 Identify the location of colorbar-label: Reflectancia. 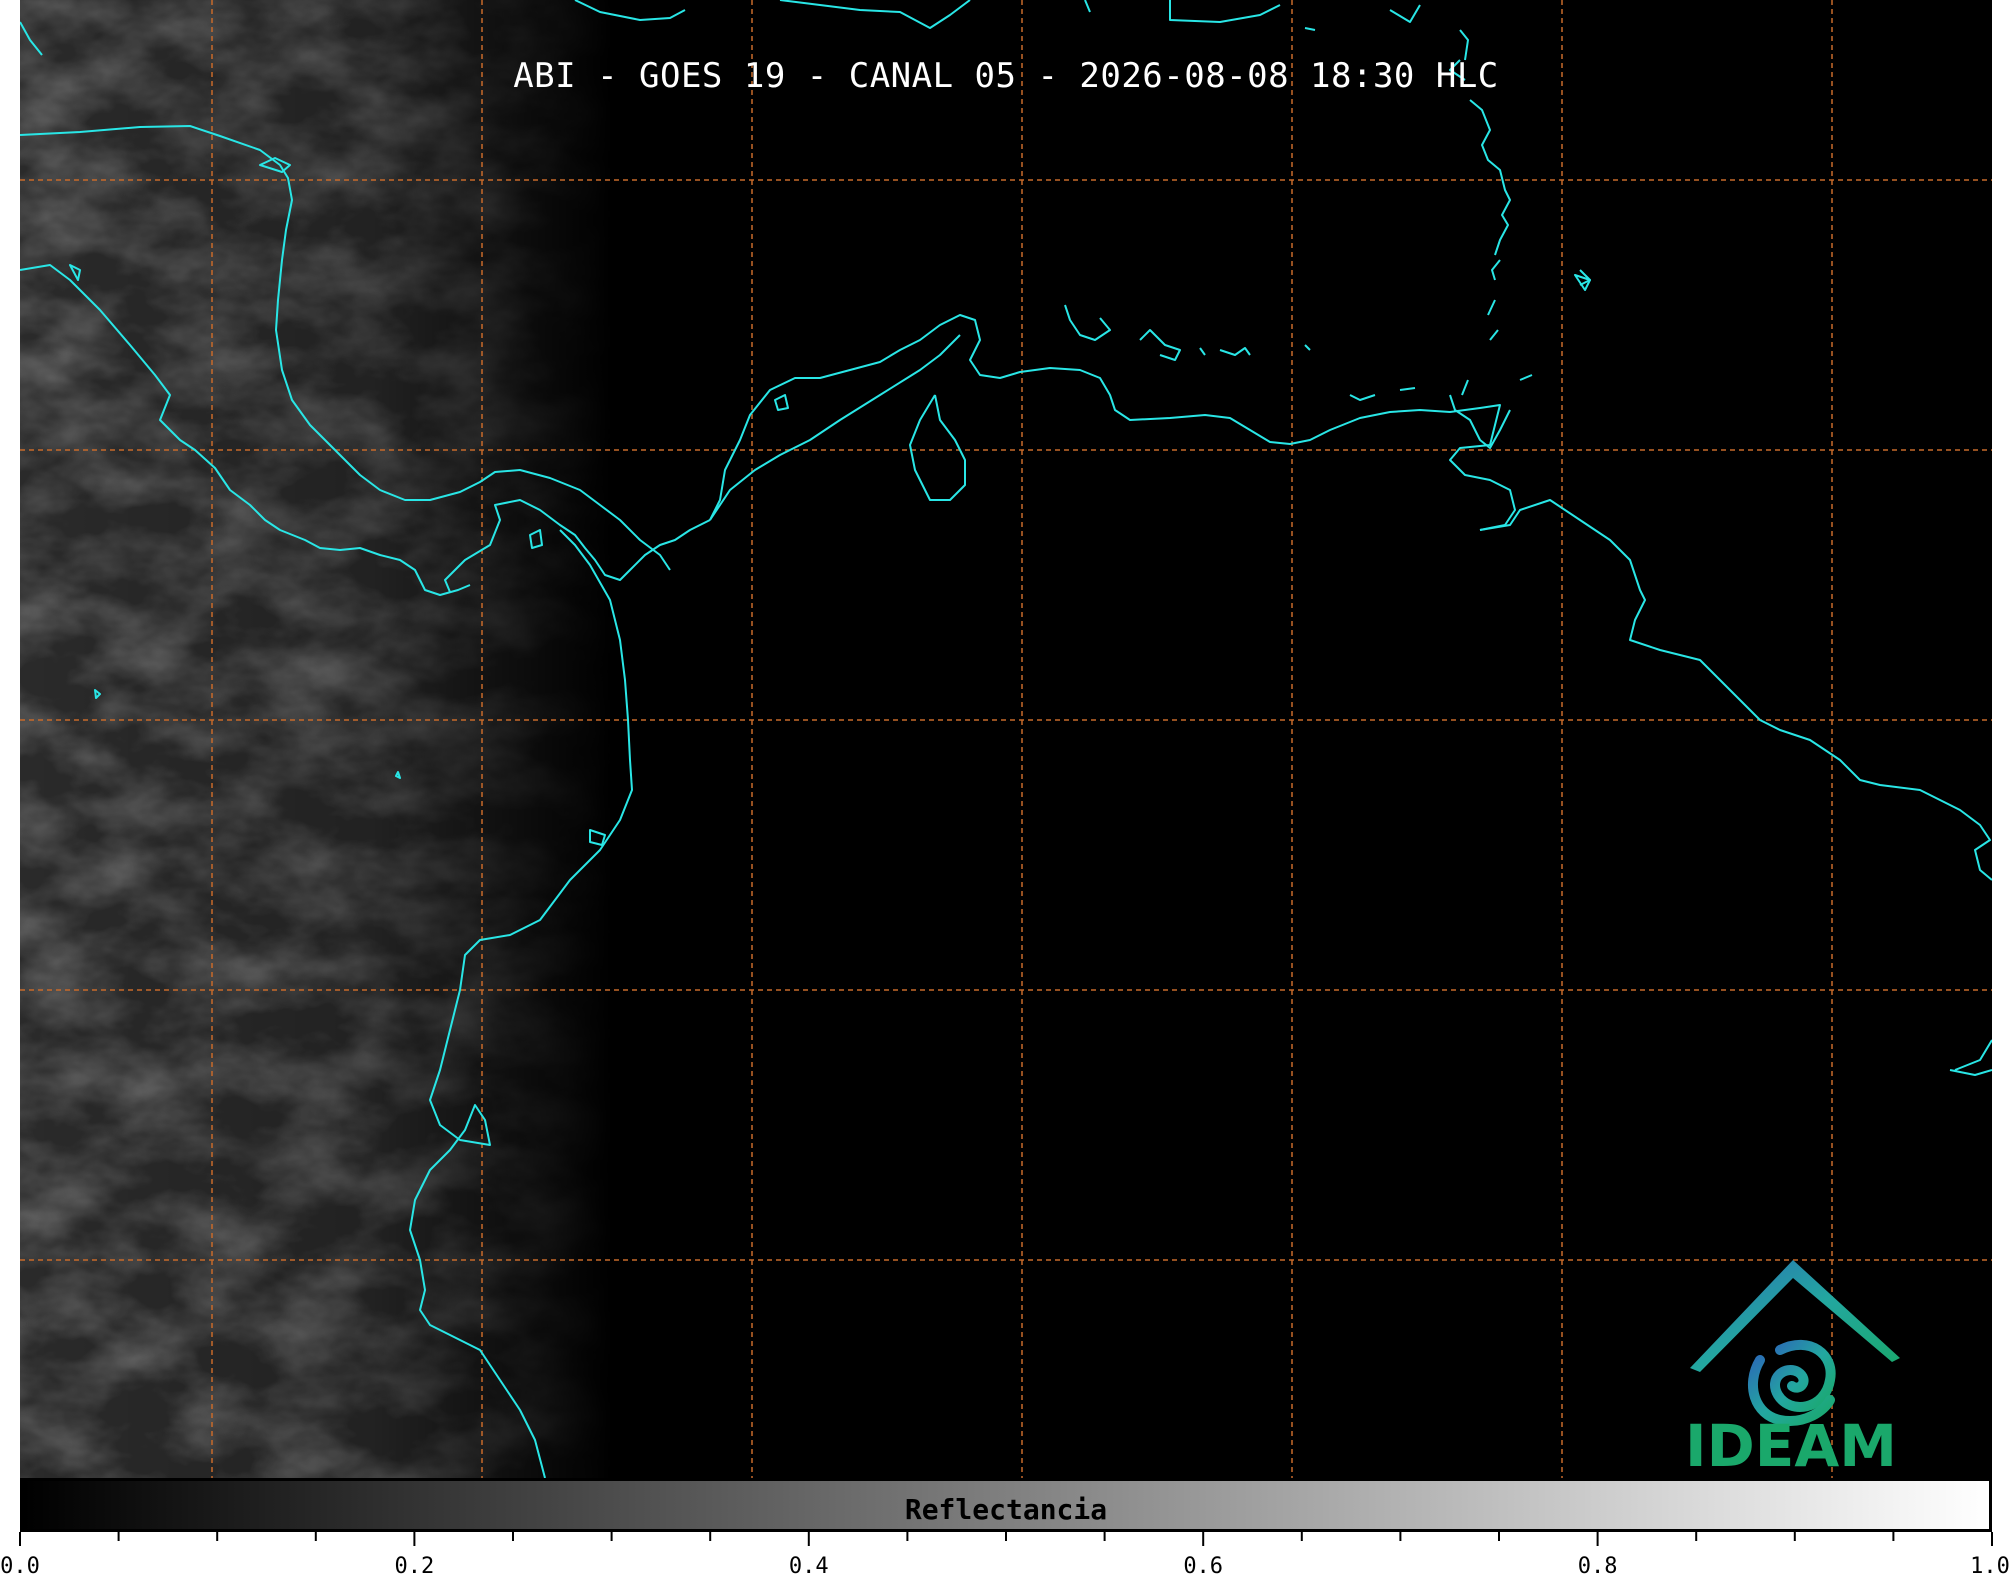
(1006, 1509).